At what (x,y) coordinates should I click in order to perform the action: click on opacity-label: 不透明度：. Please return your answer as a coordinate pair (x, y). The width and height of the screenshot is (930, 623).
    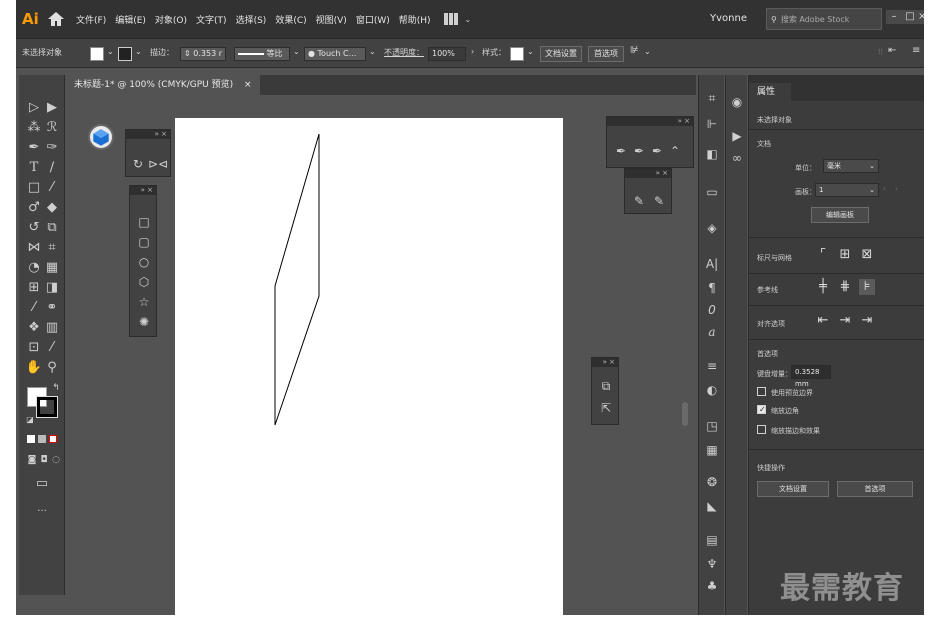
    Looking at the image, I should click on (404, 52).